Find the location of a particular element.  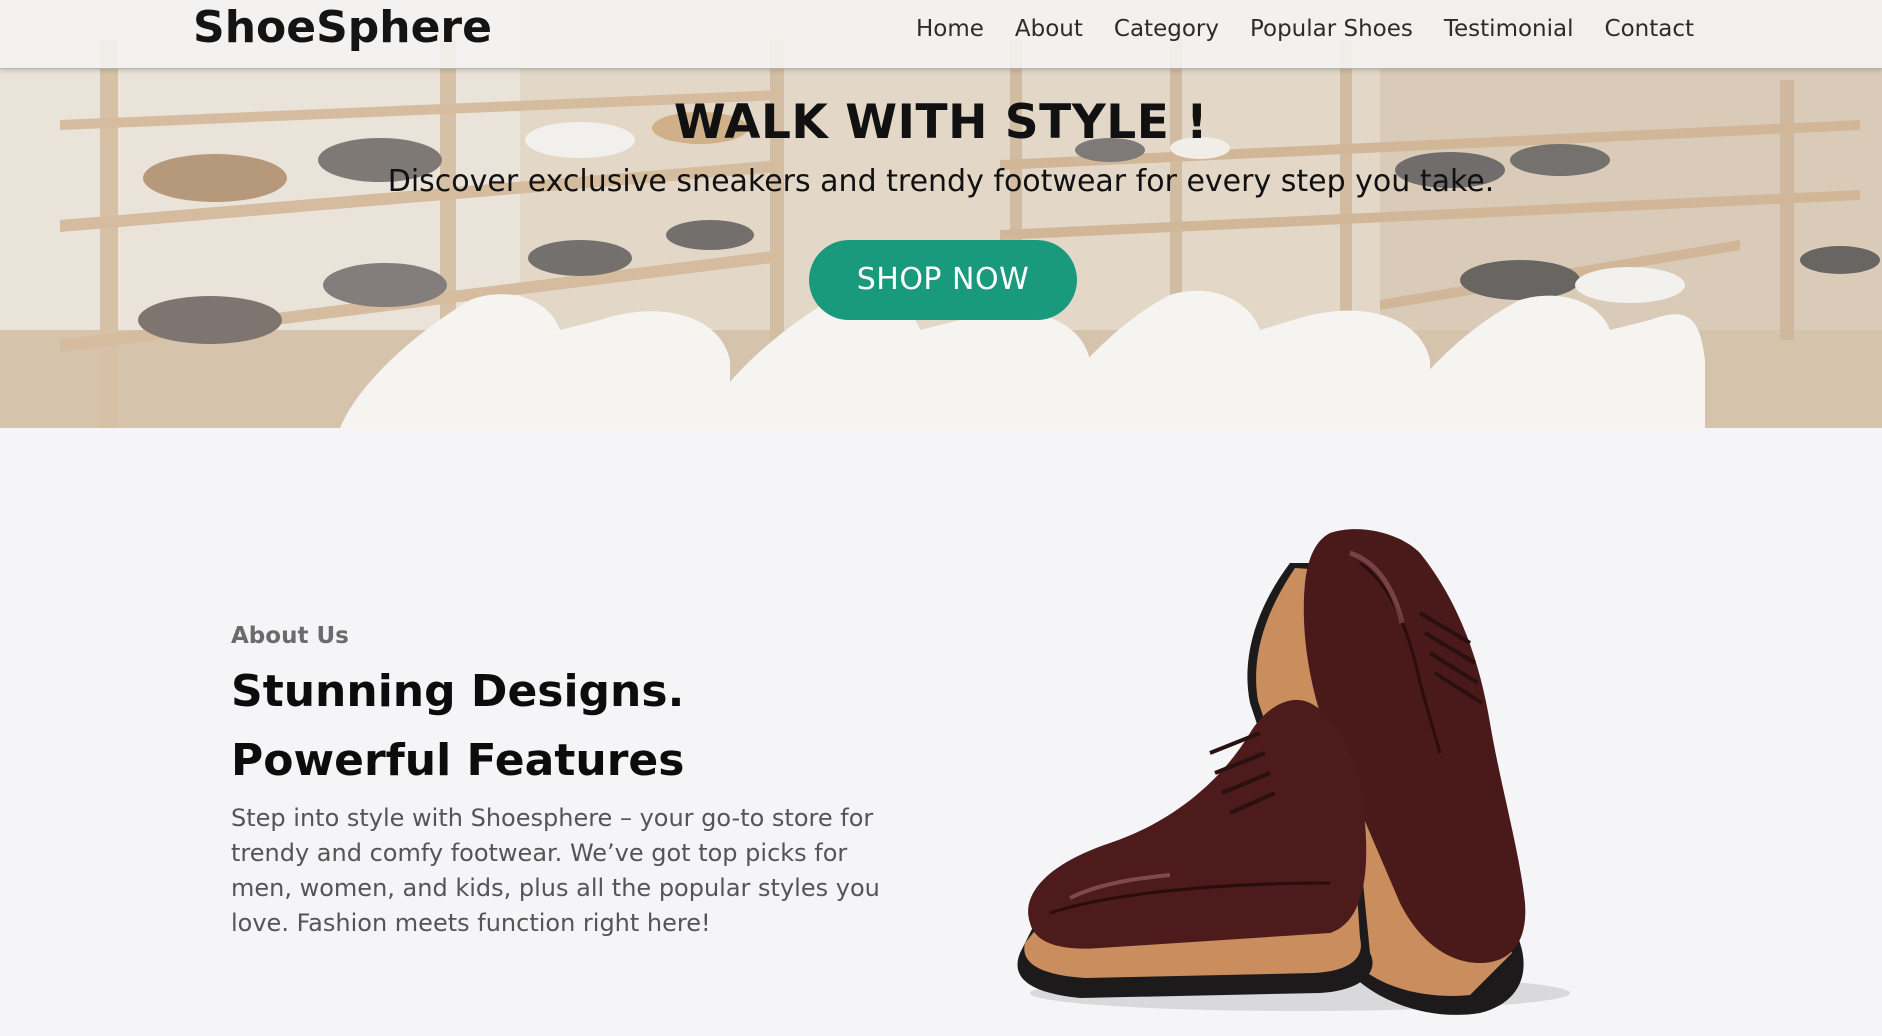

shop-now-button: SHOP NOW is located at coordinates (943, 280).